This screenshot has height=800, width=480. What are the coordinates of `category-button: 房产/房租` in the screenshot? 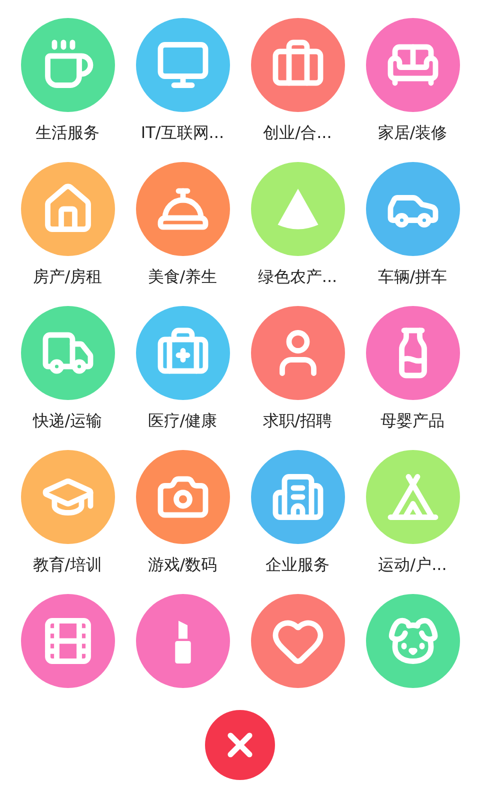 It's located at (67, 225).